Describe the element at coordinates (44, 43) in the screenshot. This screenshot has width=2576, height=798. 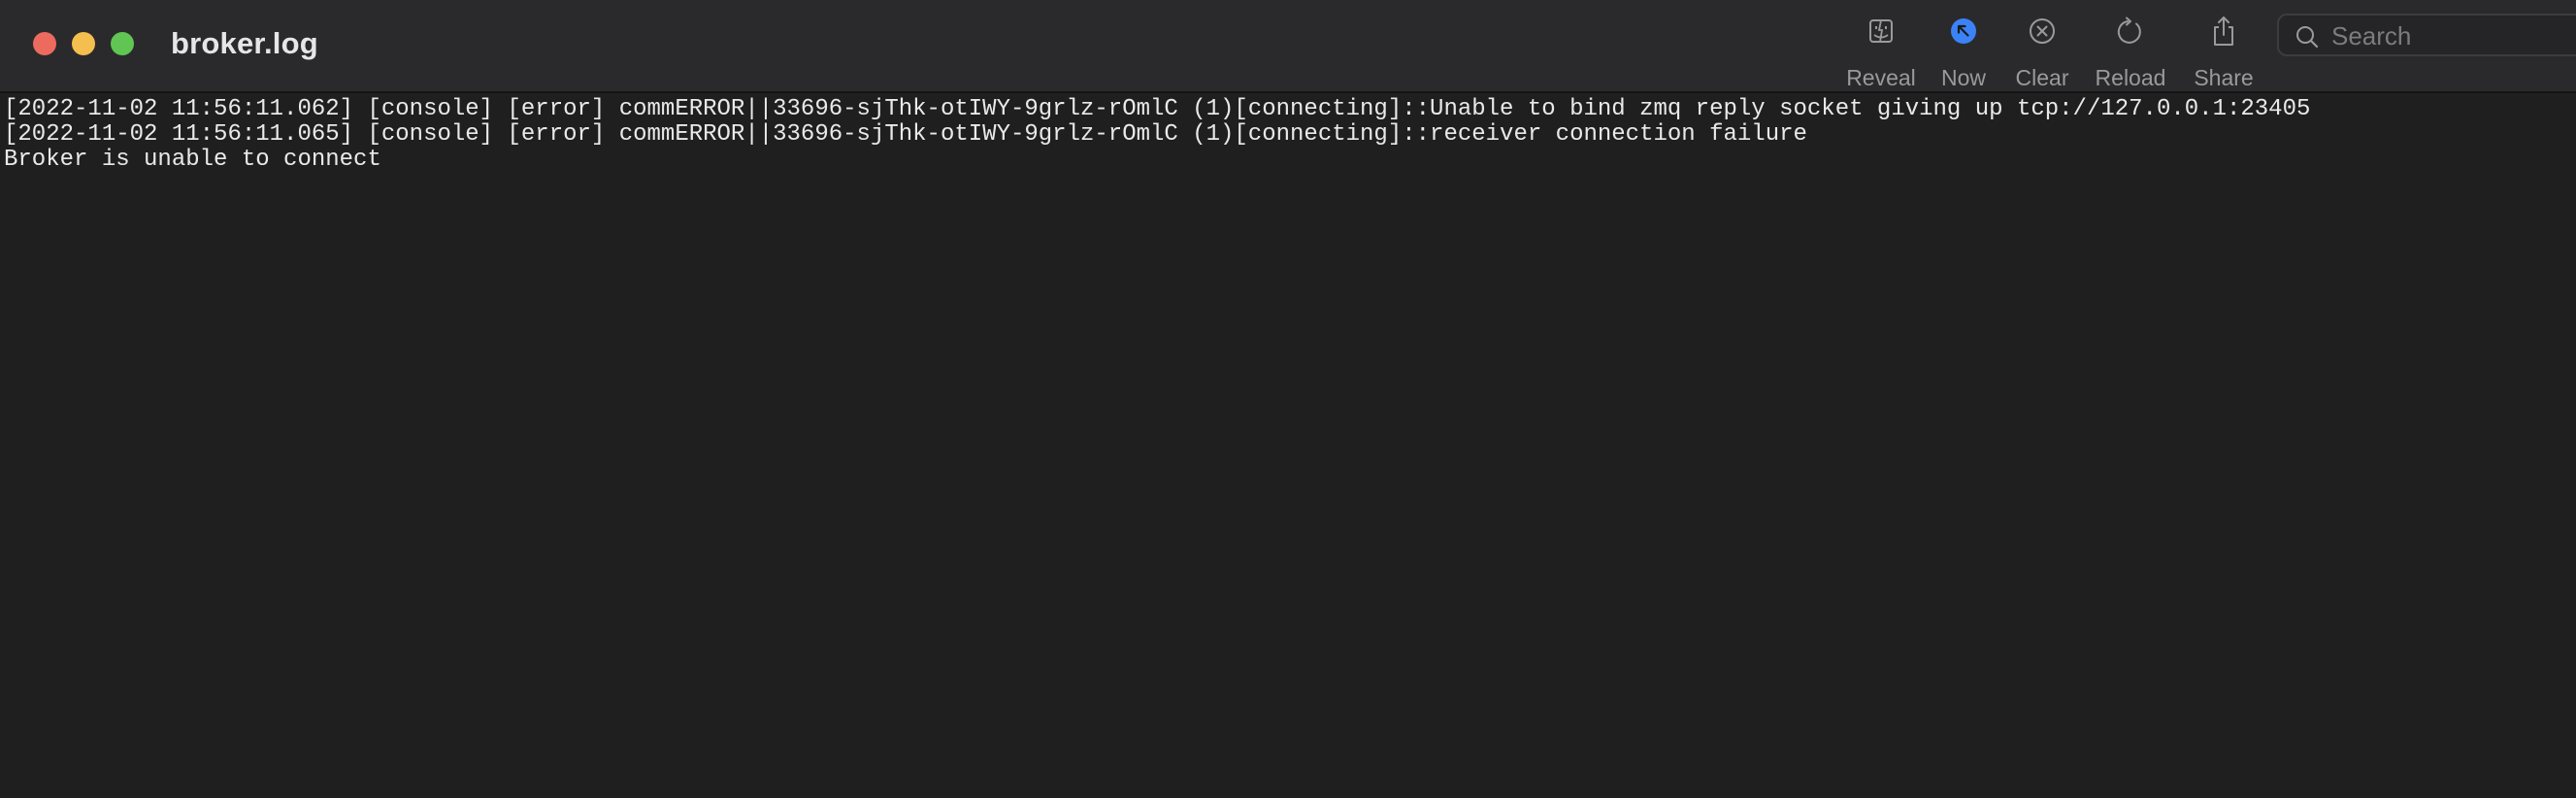
I see `close-window-button` at that location.